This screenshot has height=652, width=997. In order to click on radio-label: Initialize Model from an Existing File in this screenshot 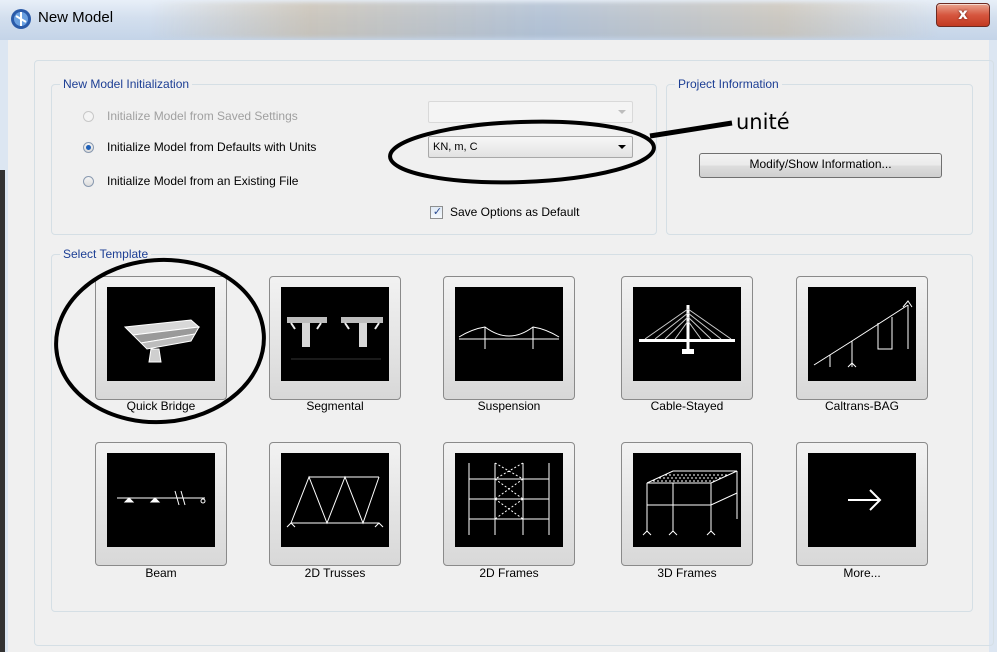, I will do `click(203, 181)`.